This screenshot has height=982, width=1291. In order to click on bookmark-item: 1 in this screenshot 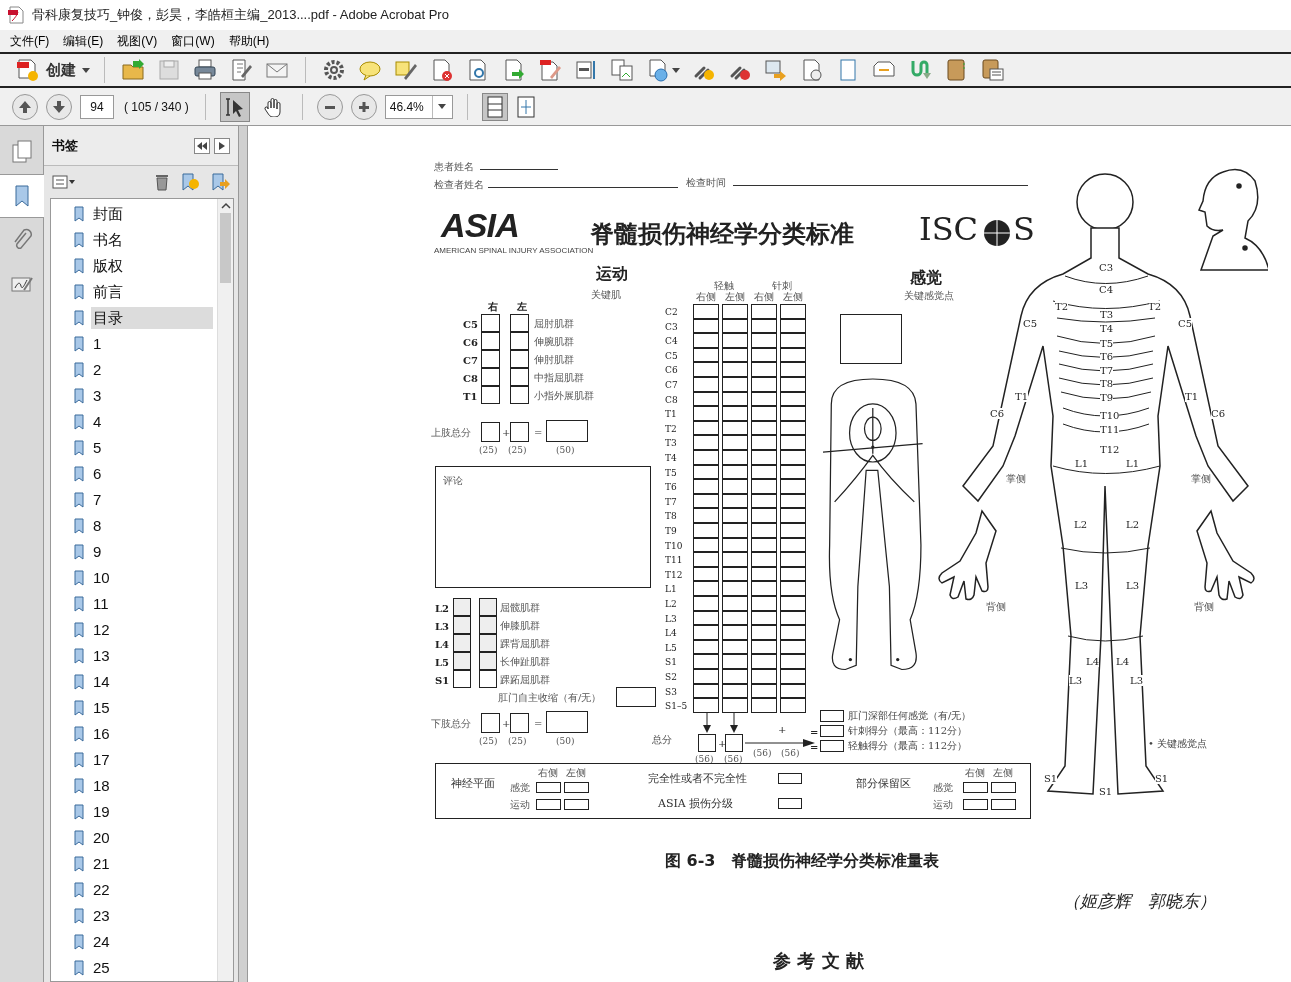, I will do `click(152, 344)`.